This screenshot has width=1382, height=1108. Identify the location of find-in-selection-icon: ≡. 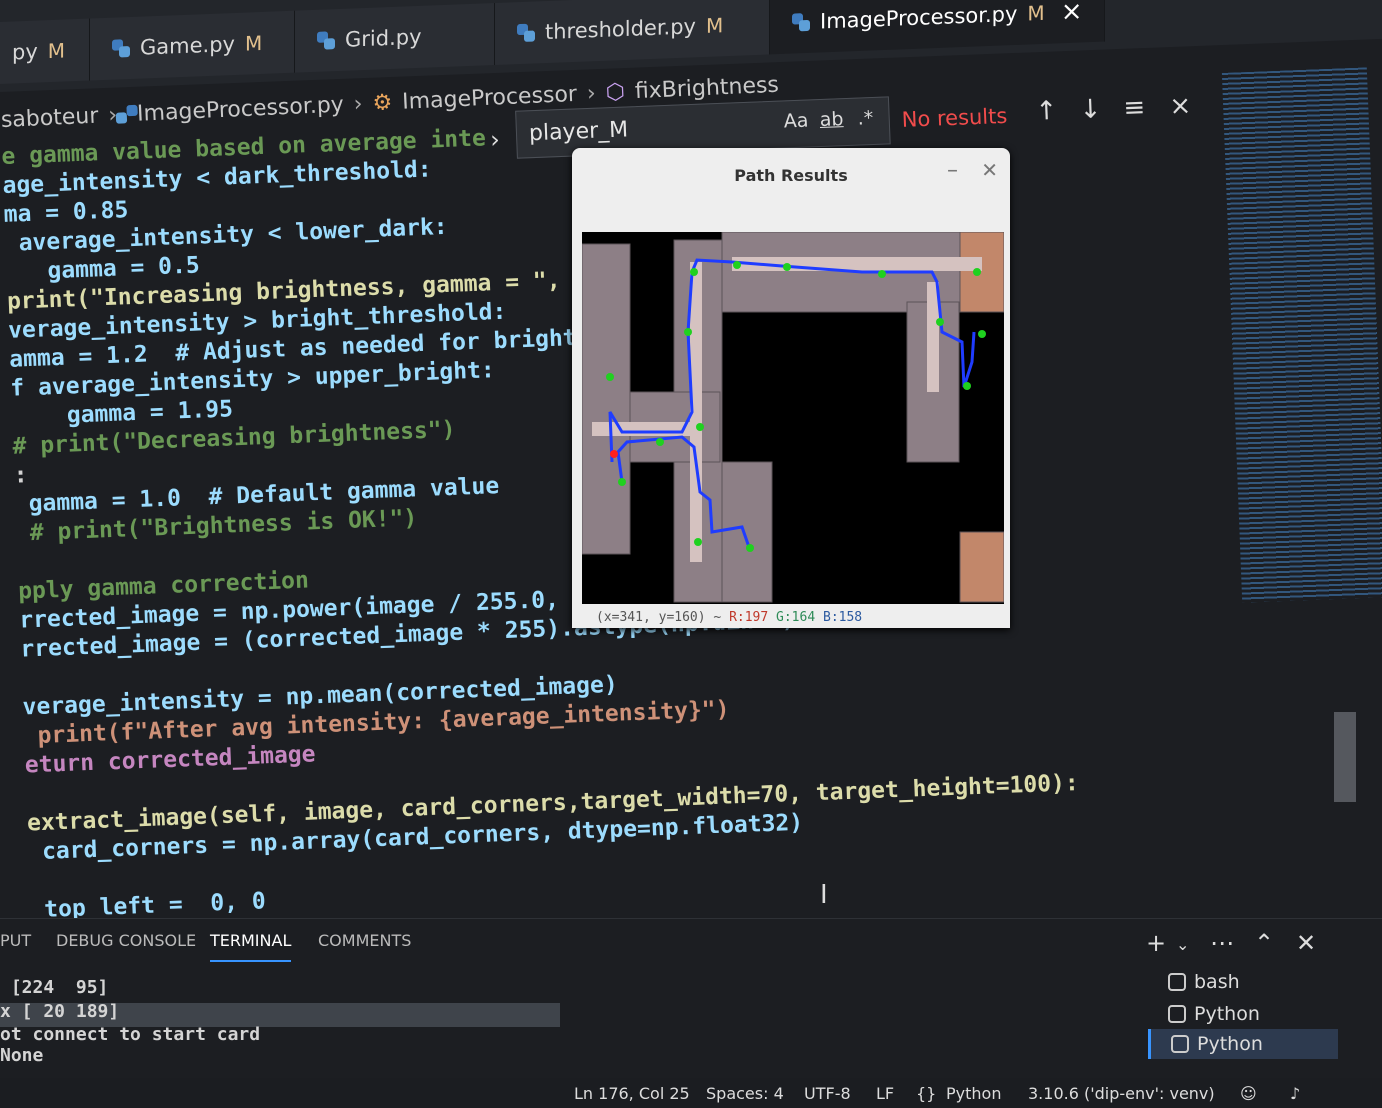
(1134, 108).